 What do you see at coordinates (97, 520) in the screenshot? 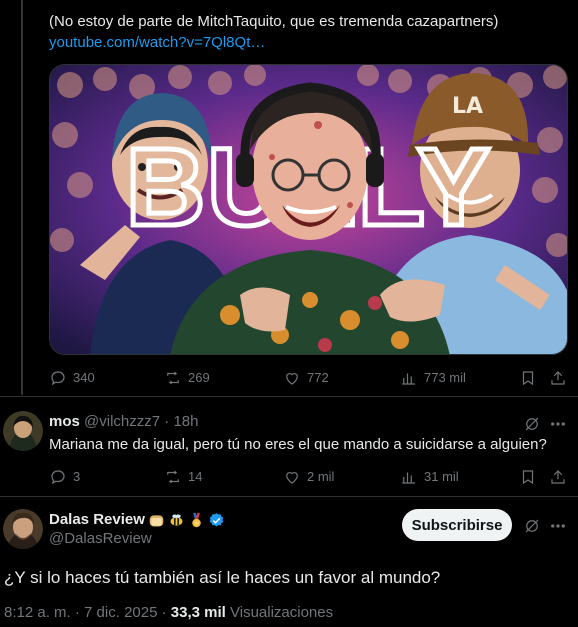
I see `main-author-name: Dalas Review` at bounding box center [97, 520].